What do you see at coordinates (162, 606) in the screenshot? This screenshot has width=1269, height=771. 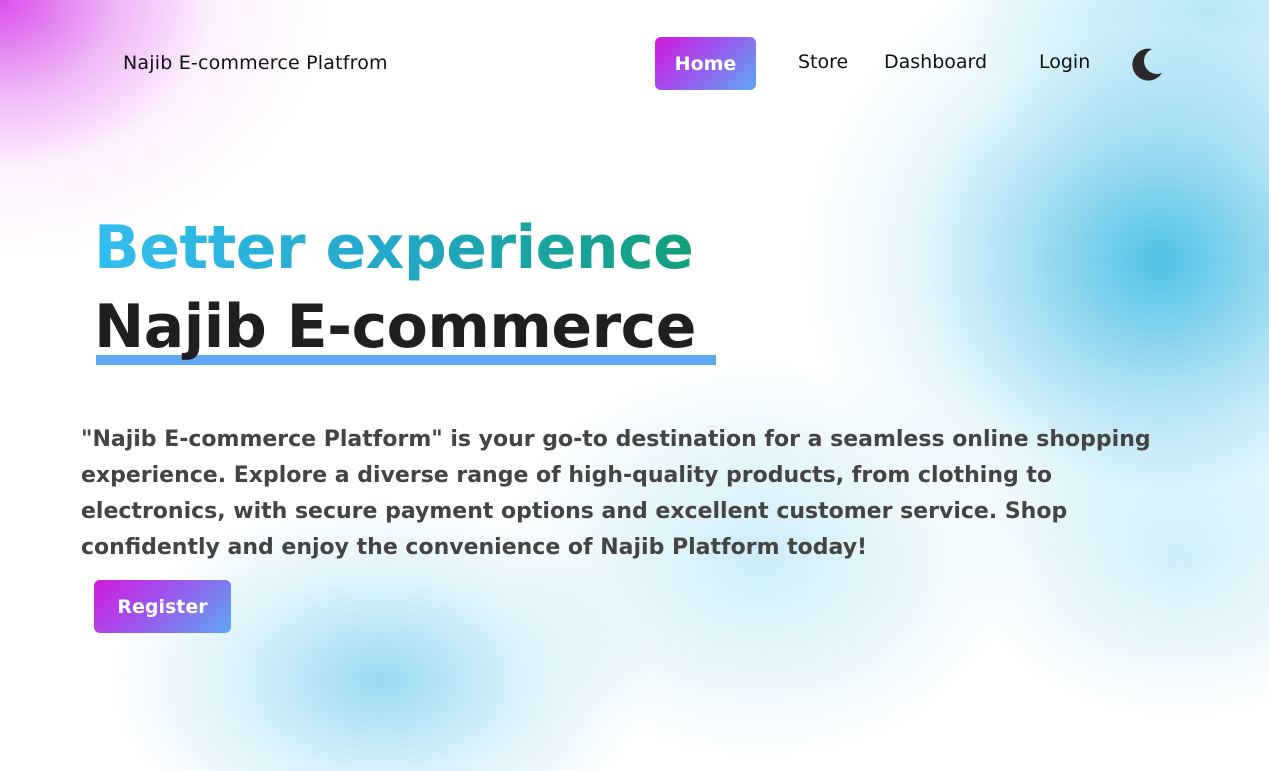 I see `register-button: Register` at bounding box center [162, 606].